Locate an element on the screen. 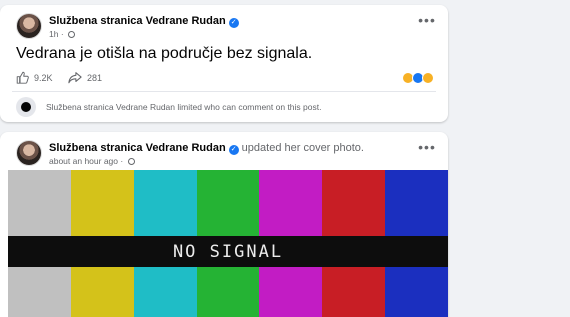  post-action-text: updated her cover photo. is located at coordinates (302, 148).